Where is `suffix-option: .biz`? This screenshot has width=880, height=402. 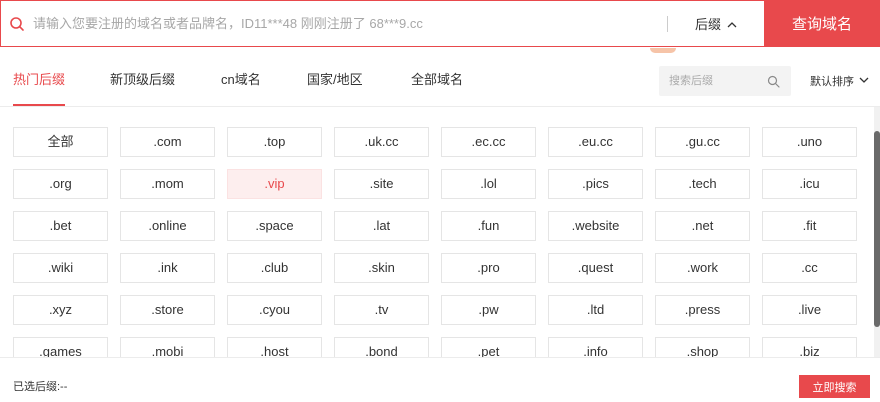
suffix-option: .biz is located at coordinates (809, 347).